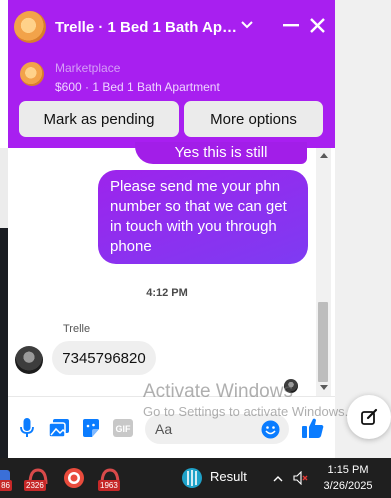 This screenshot has width=391, height=498. I want to click on scrollbar-thumb, so click(323, 342).